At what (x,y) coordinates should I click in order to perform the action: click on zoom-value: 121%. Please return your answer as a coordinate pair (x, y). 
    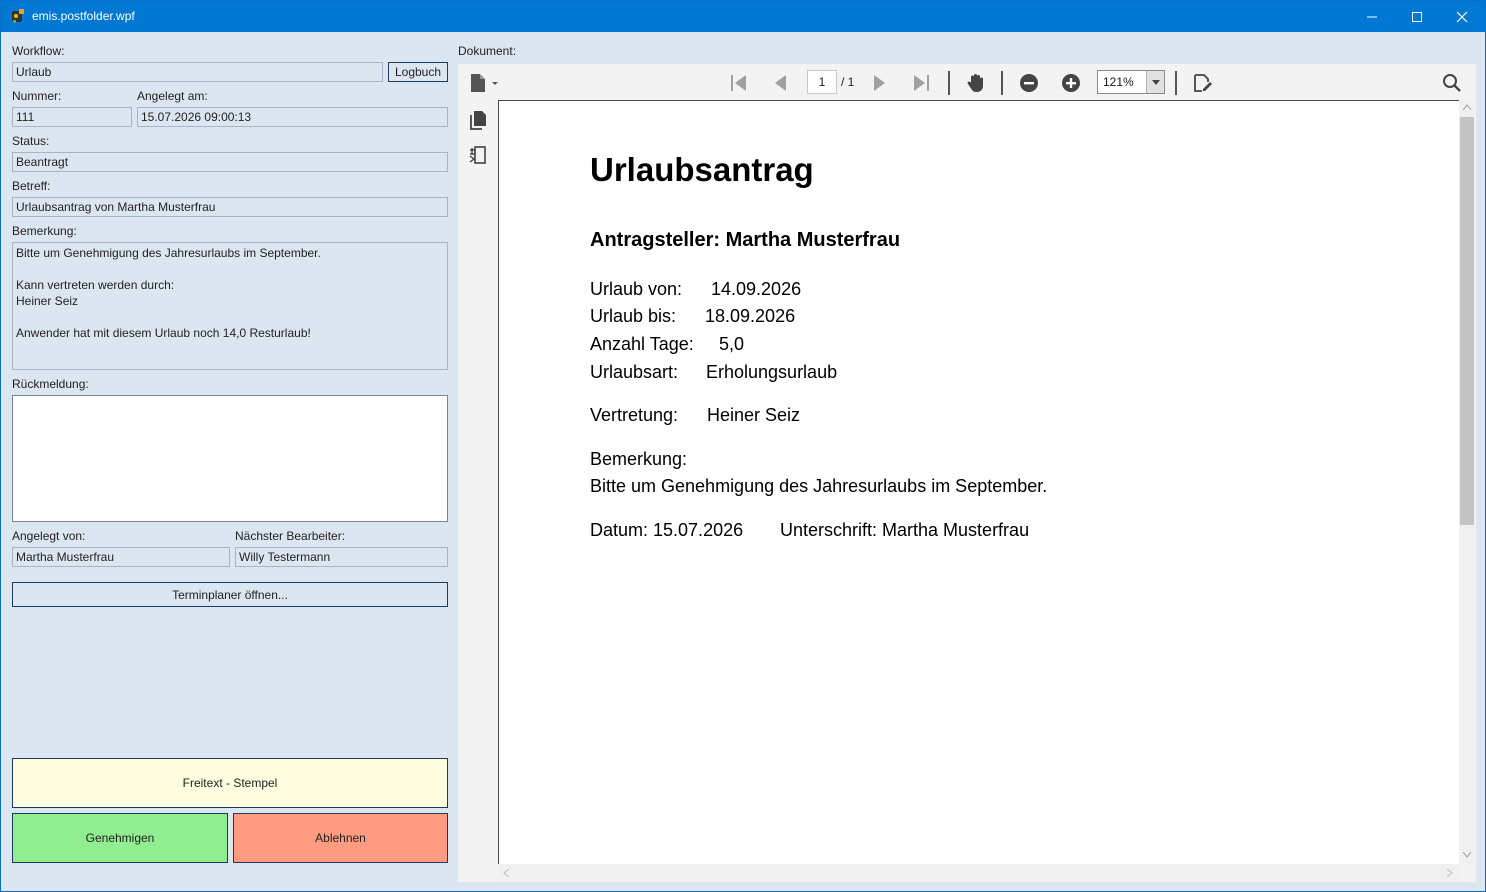
    Looking at the image, I should click on (1118, 82).